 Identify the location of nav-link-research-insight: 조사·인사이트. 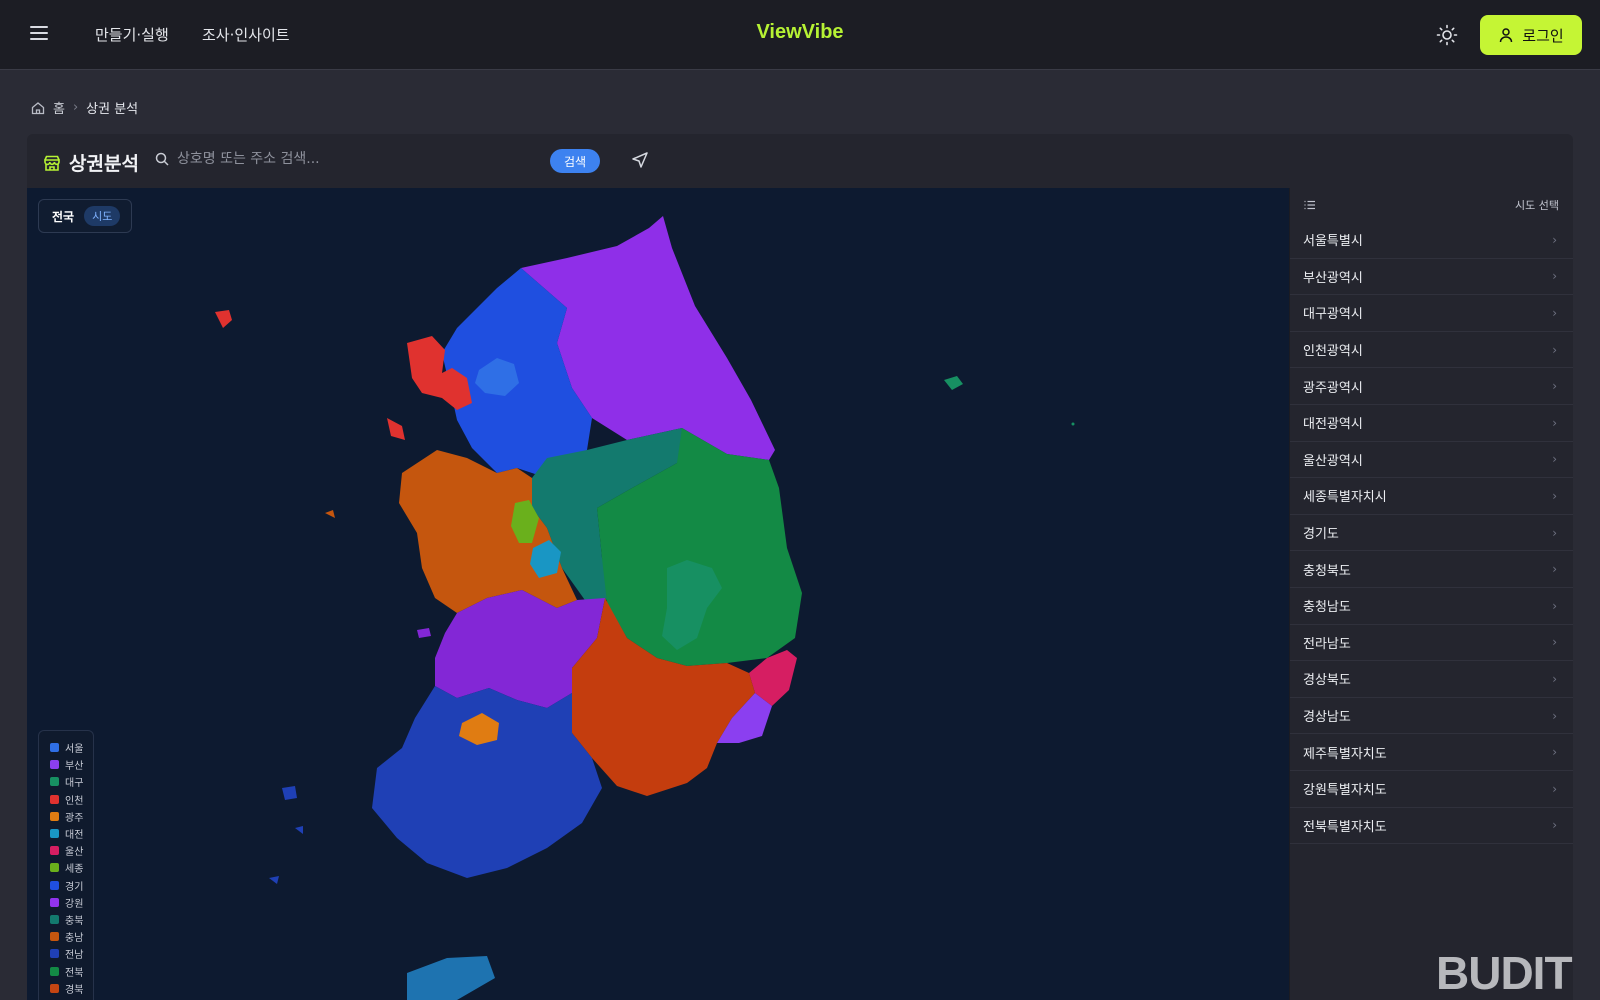
(246, 34).